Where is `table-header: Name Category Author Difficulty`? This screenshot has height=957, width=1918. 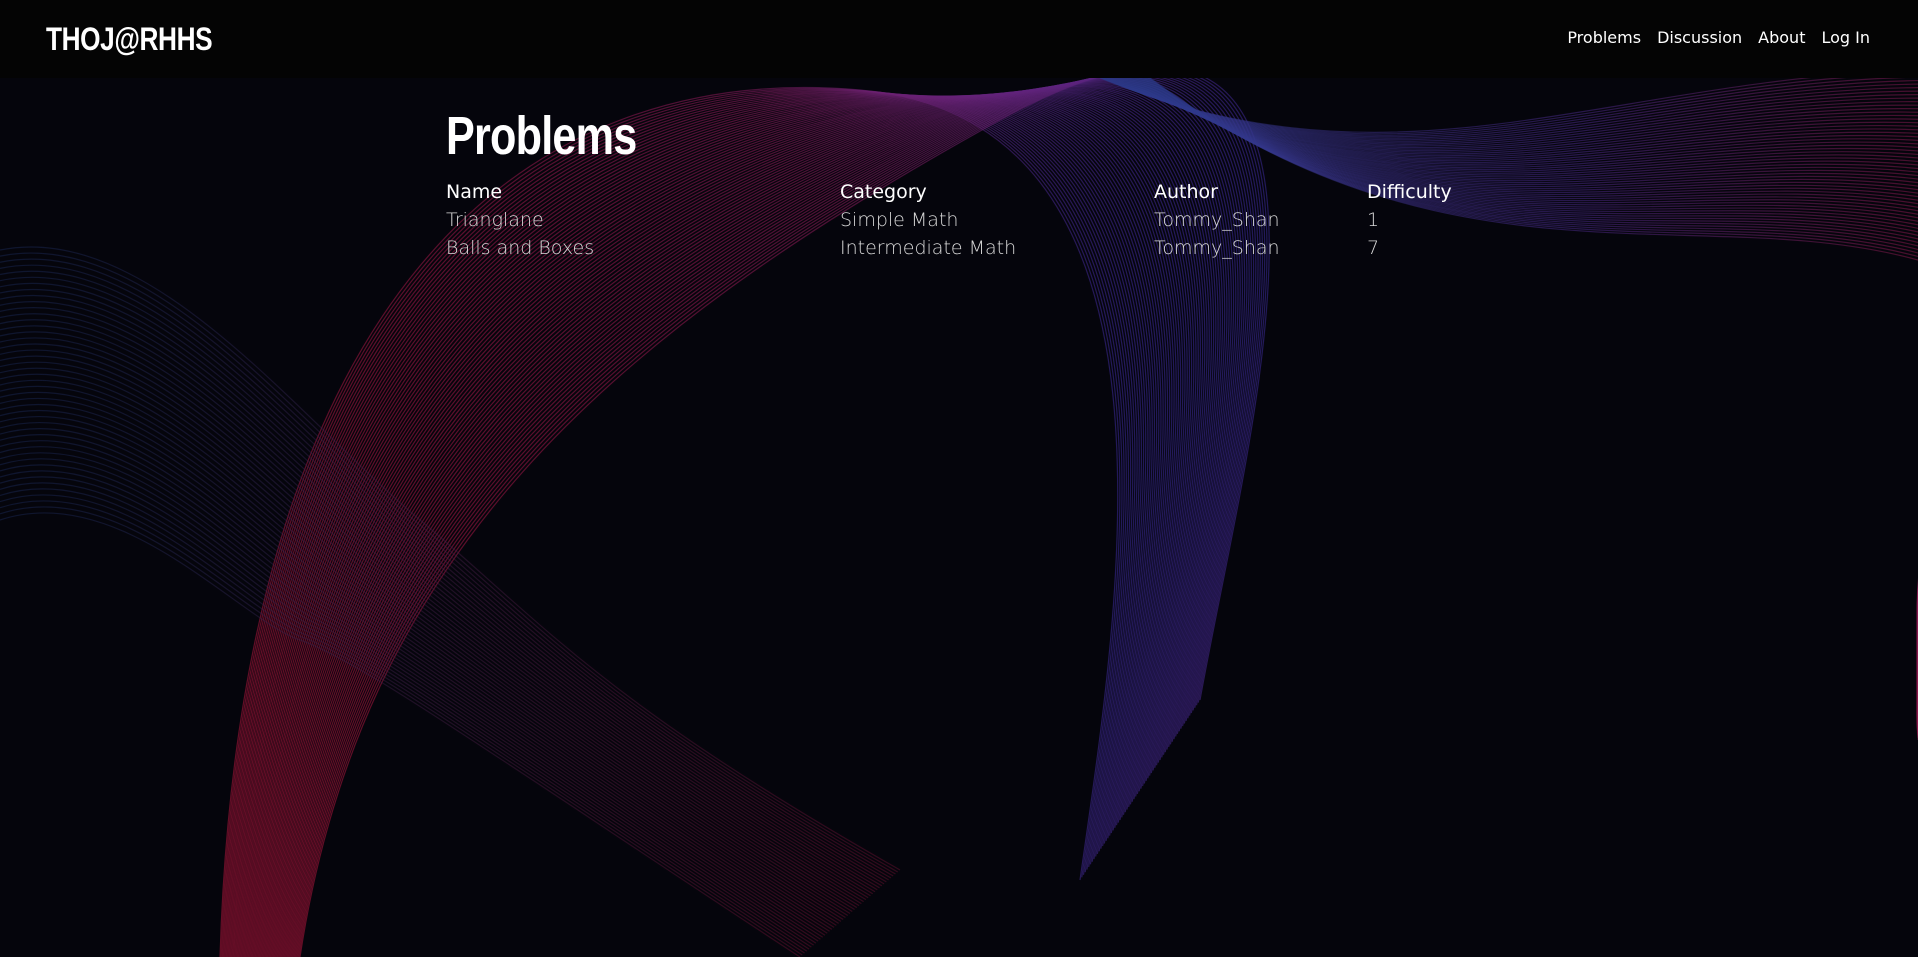
table-header: Name Category Author Difficulty is located at coordinates (966, 192).